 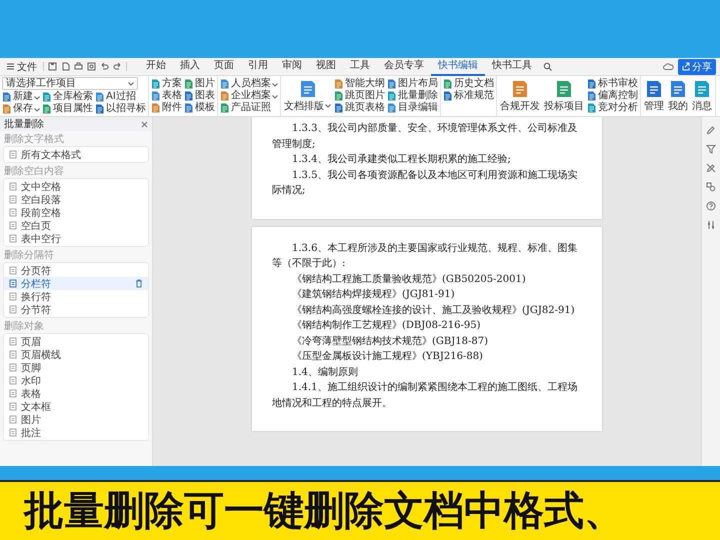 I want to click on ribbon-button: 偏离控制, so click(x=612, y=96).